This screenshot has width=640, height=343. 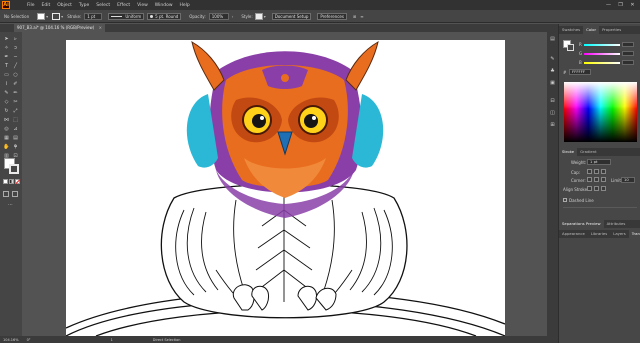 I want to click on pathfinder-panel-icon: ◫, so click(x=552, y=113).